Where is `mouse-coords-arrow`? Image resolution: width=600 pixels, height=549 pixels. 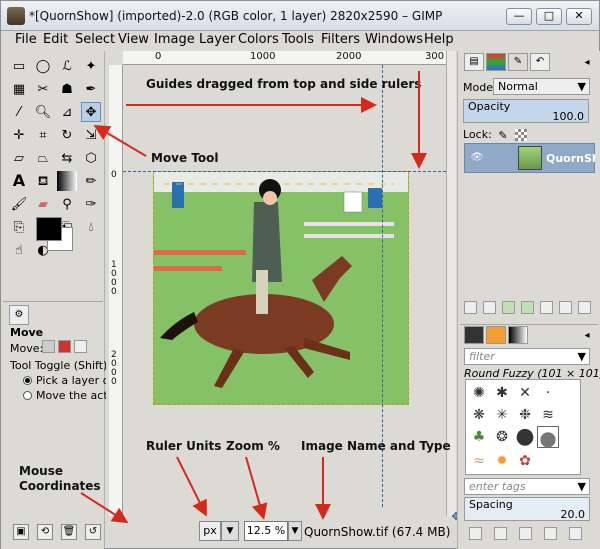 mouse-coords-arrow is located at coordinates (104, 508).